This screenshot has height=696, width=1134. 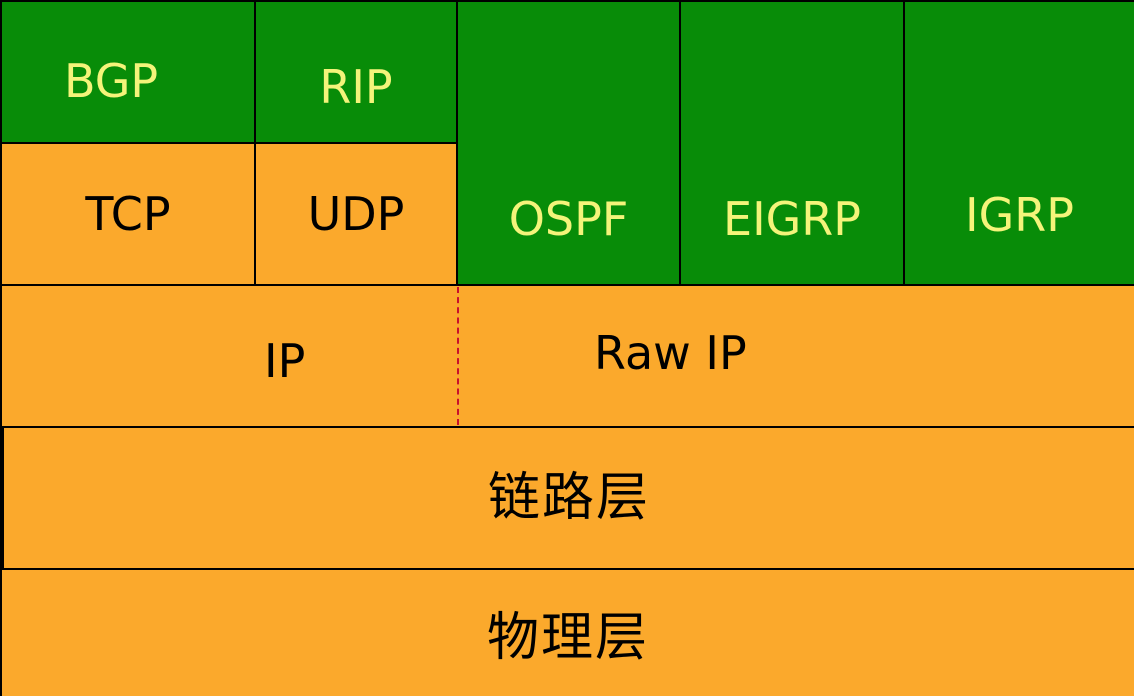 What do you see at coordinates (111, 81) in the screenshot?
I see `bgp-label: BGP` at bounding box center [111, 81].